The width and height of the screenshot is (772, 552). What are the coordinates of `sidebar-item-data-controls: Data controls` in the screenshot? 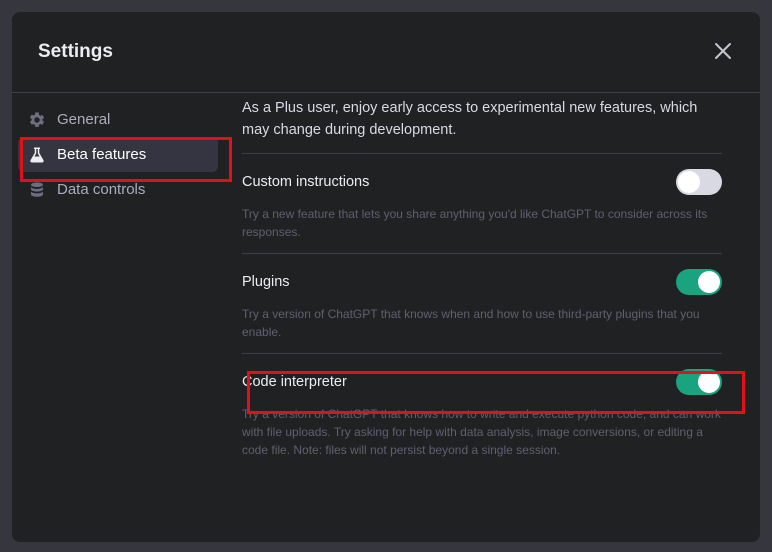 It's located at (118, 189).